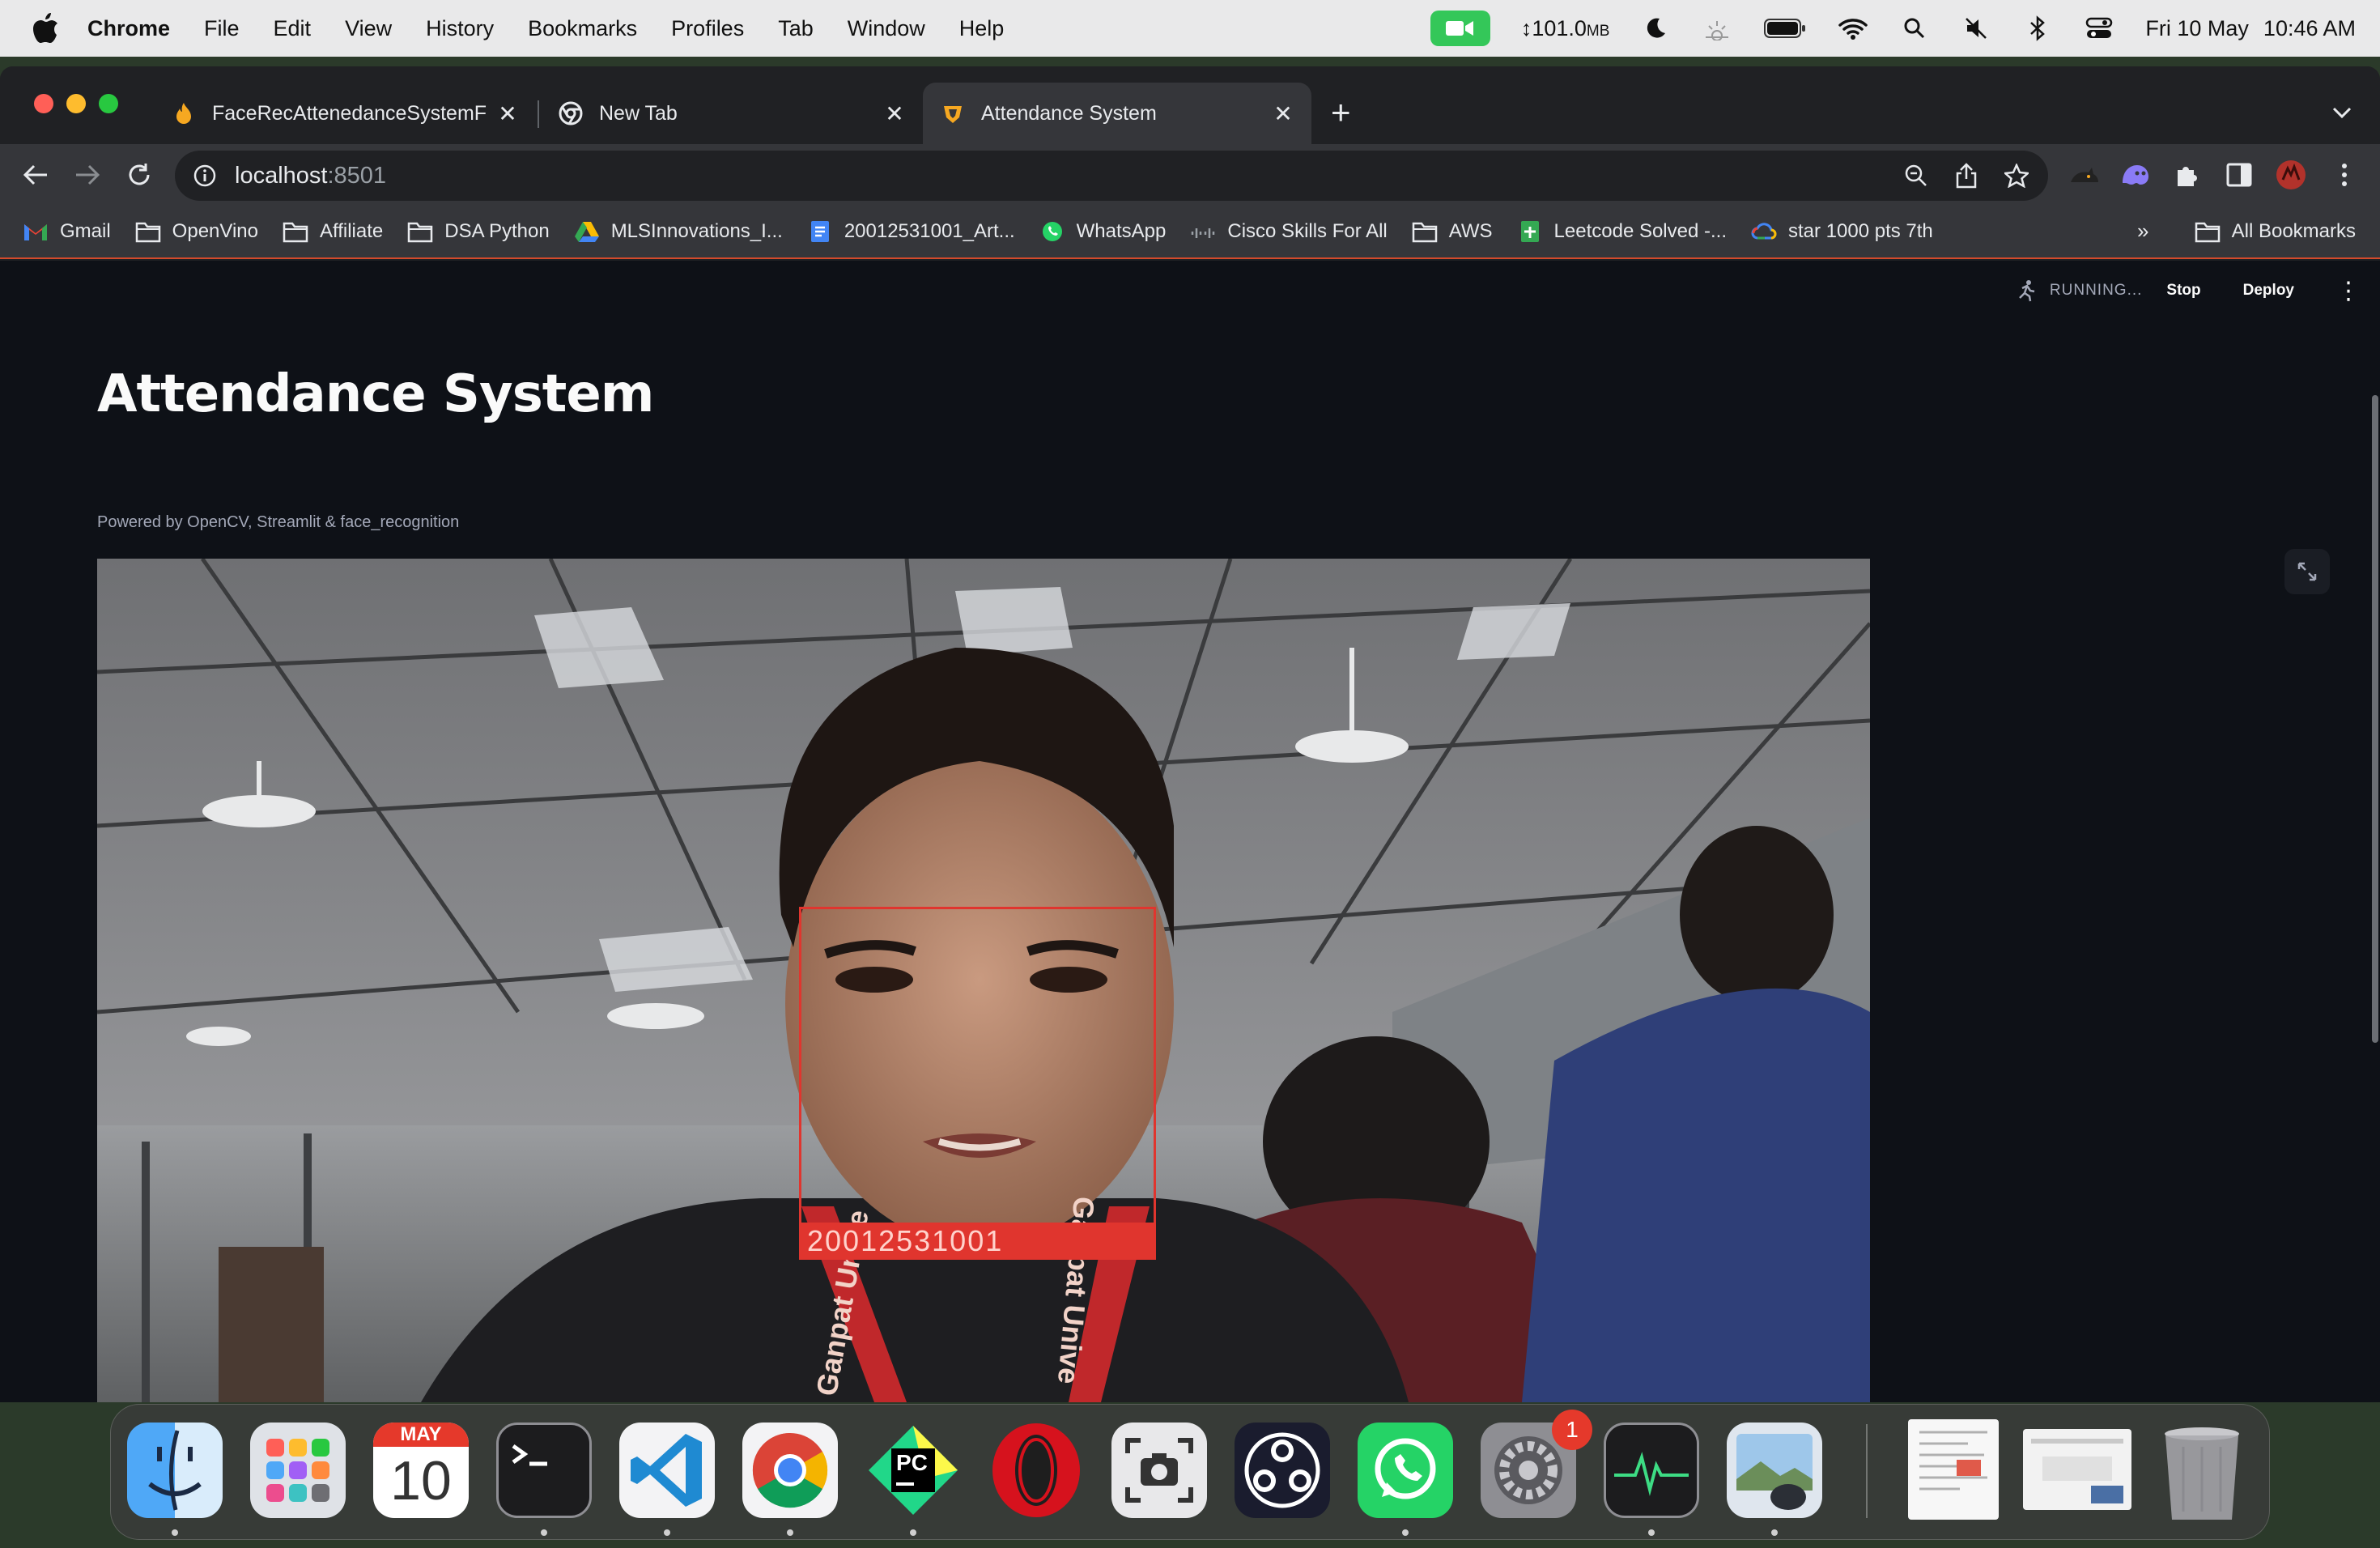 This screenshot has height=1548, width=2380. Describe the element at coordinates (2142, 232) in the screenshot. I see `bookmarks-overflow-button: »` at that location.